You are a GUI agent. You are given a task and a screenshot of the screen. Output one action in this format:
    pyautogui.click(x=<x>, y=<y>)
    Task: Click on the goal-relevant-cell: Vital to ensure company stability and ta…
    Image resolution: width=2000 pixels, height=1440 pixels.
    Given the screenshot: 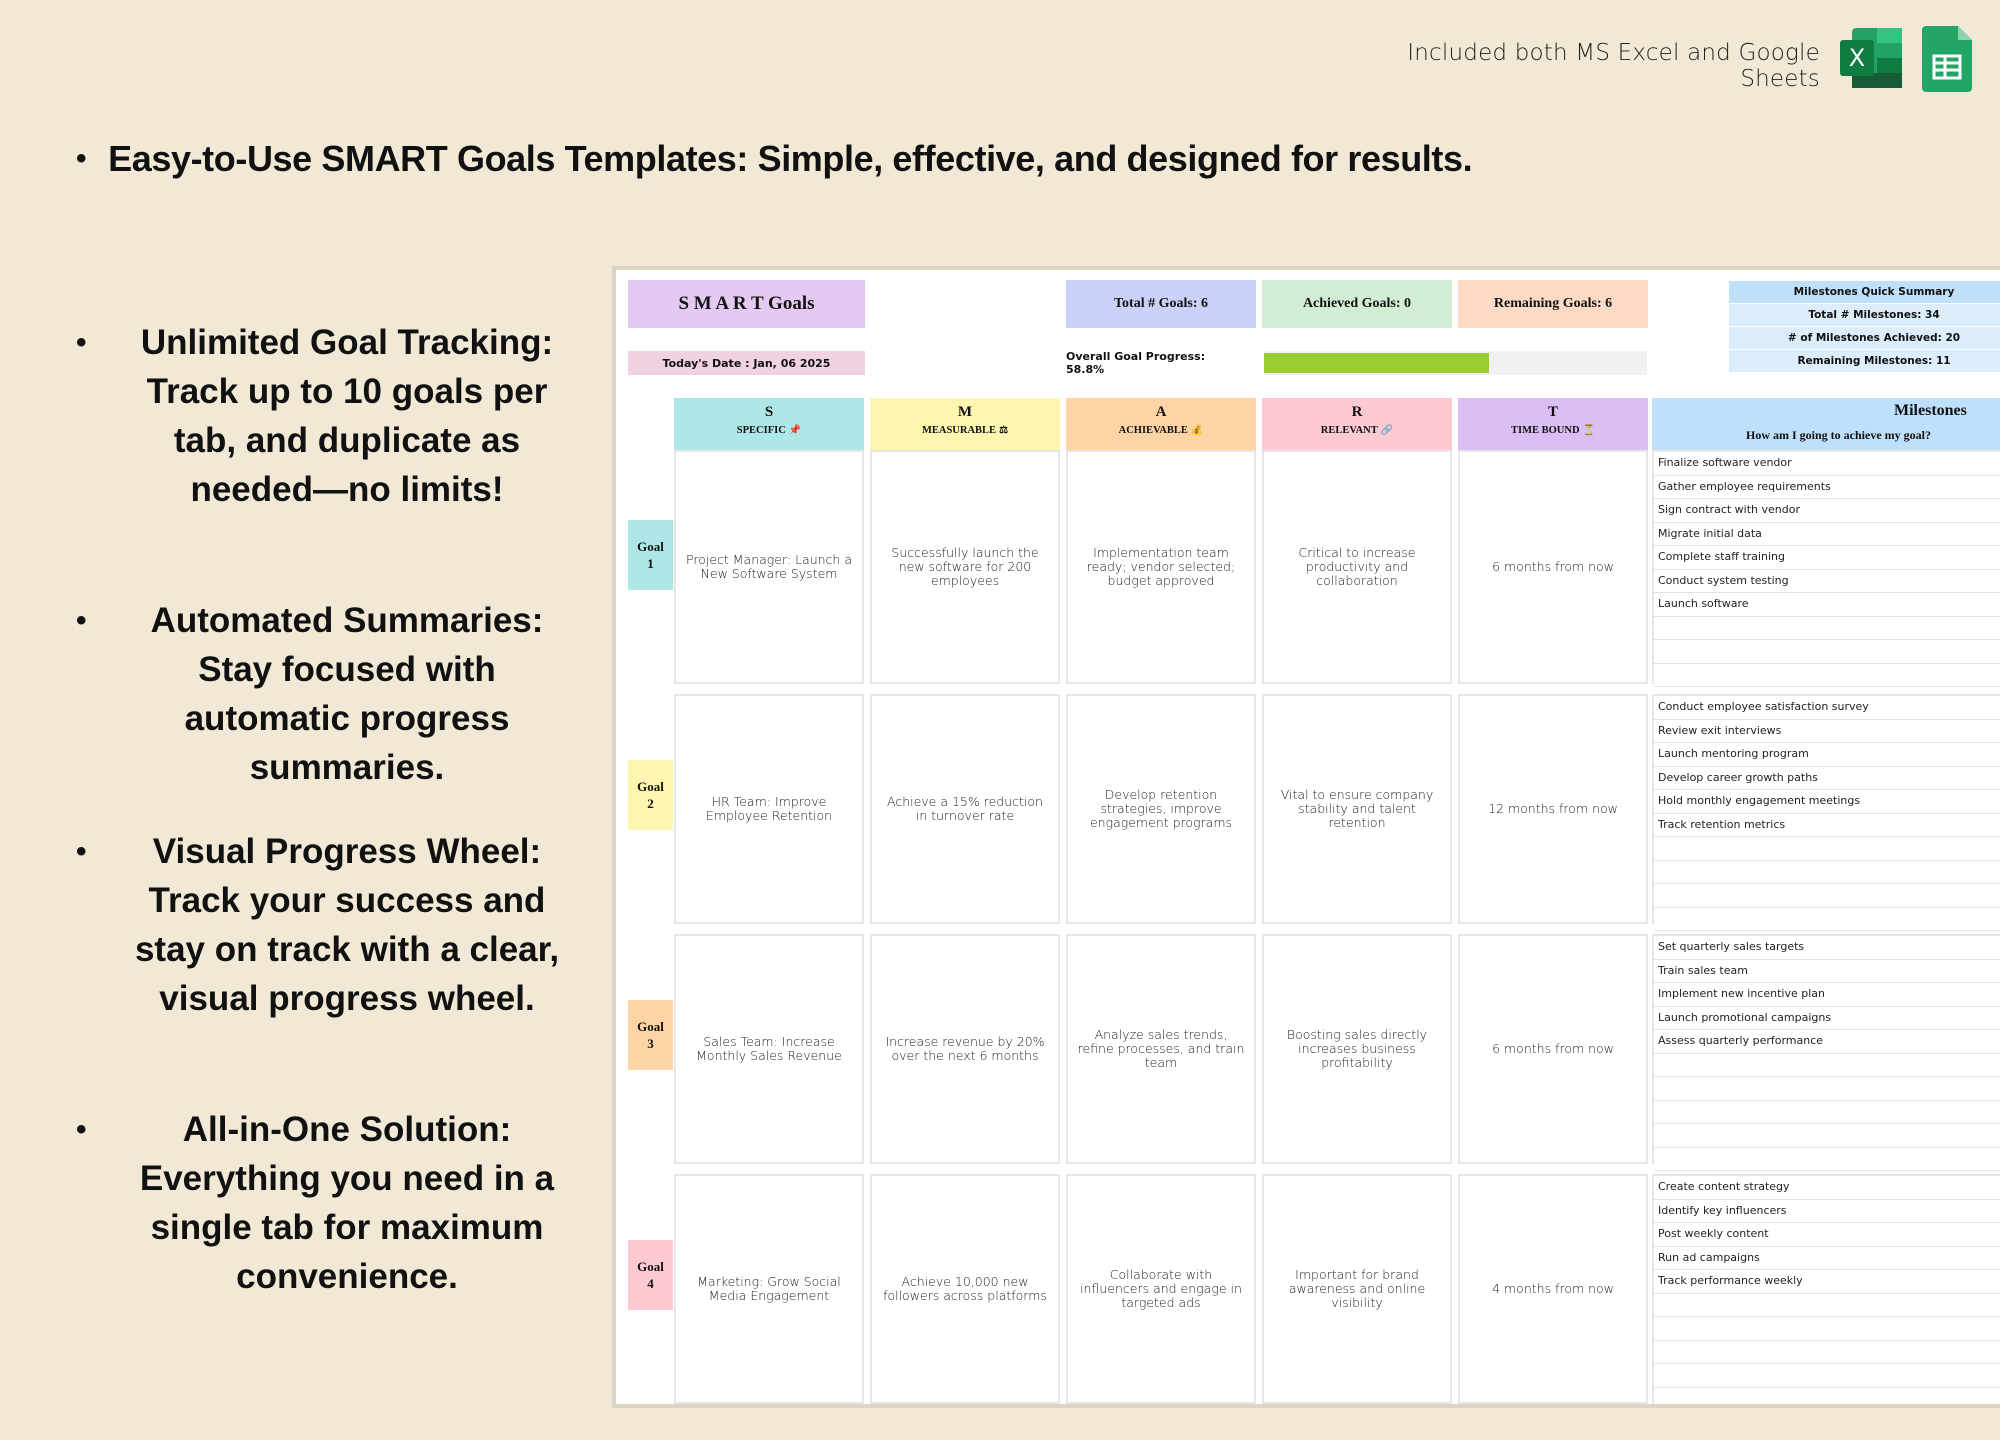 What is the action you would take?
    pyautogui.click(x=1357, y=809)
    